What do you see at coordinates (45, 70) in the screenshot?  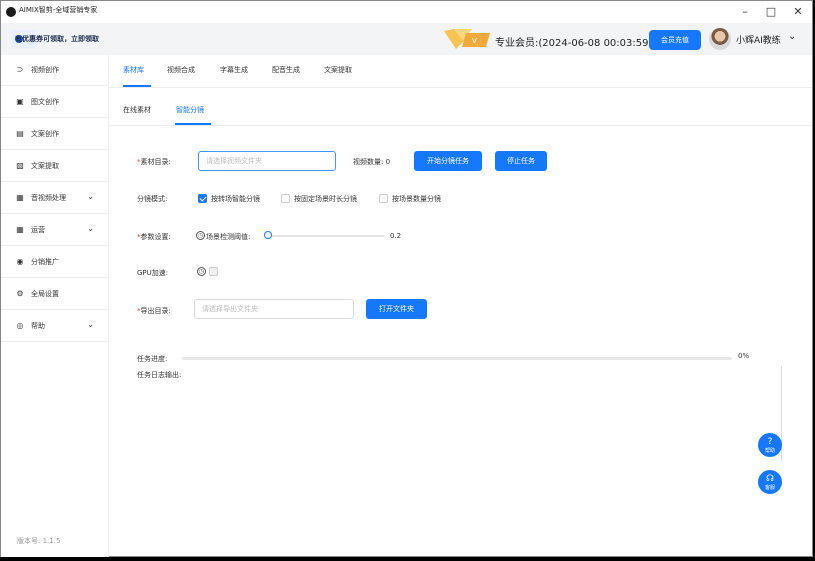 I see `sidebar-item-label: 视频创作` at bounding box center [45, 70].